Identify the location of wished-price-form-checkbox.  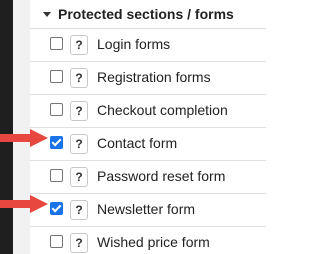
(56, 241).